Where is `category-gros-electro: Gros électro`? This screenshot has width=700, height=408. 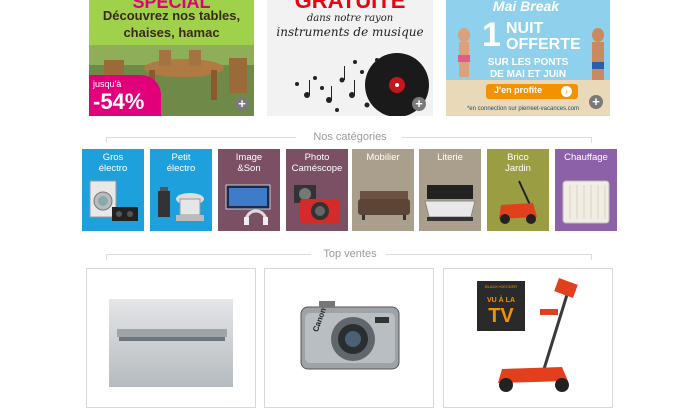 category-gros-electro: Gros électro is located at coordinates (113, 190).